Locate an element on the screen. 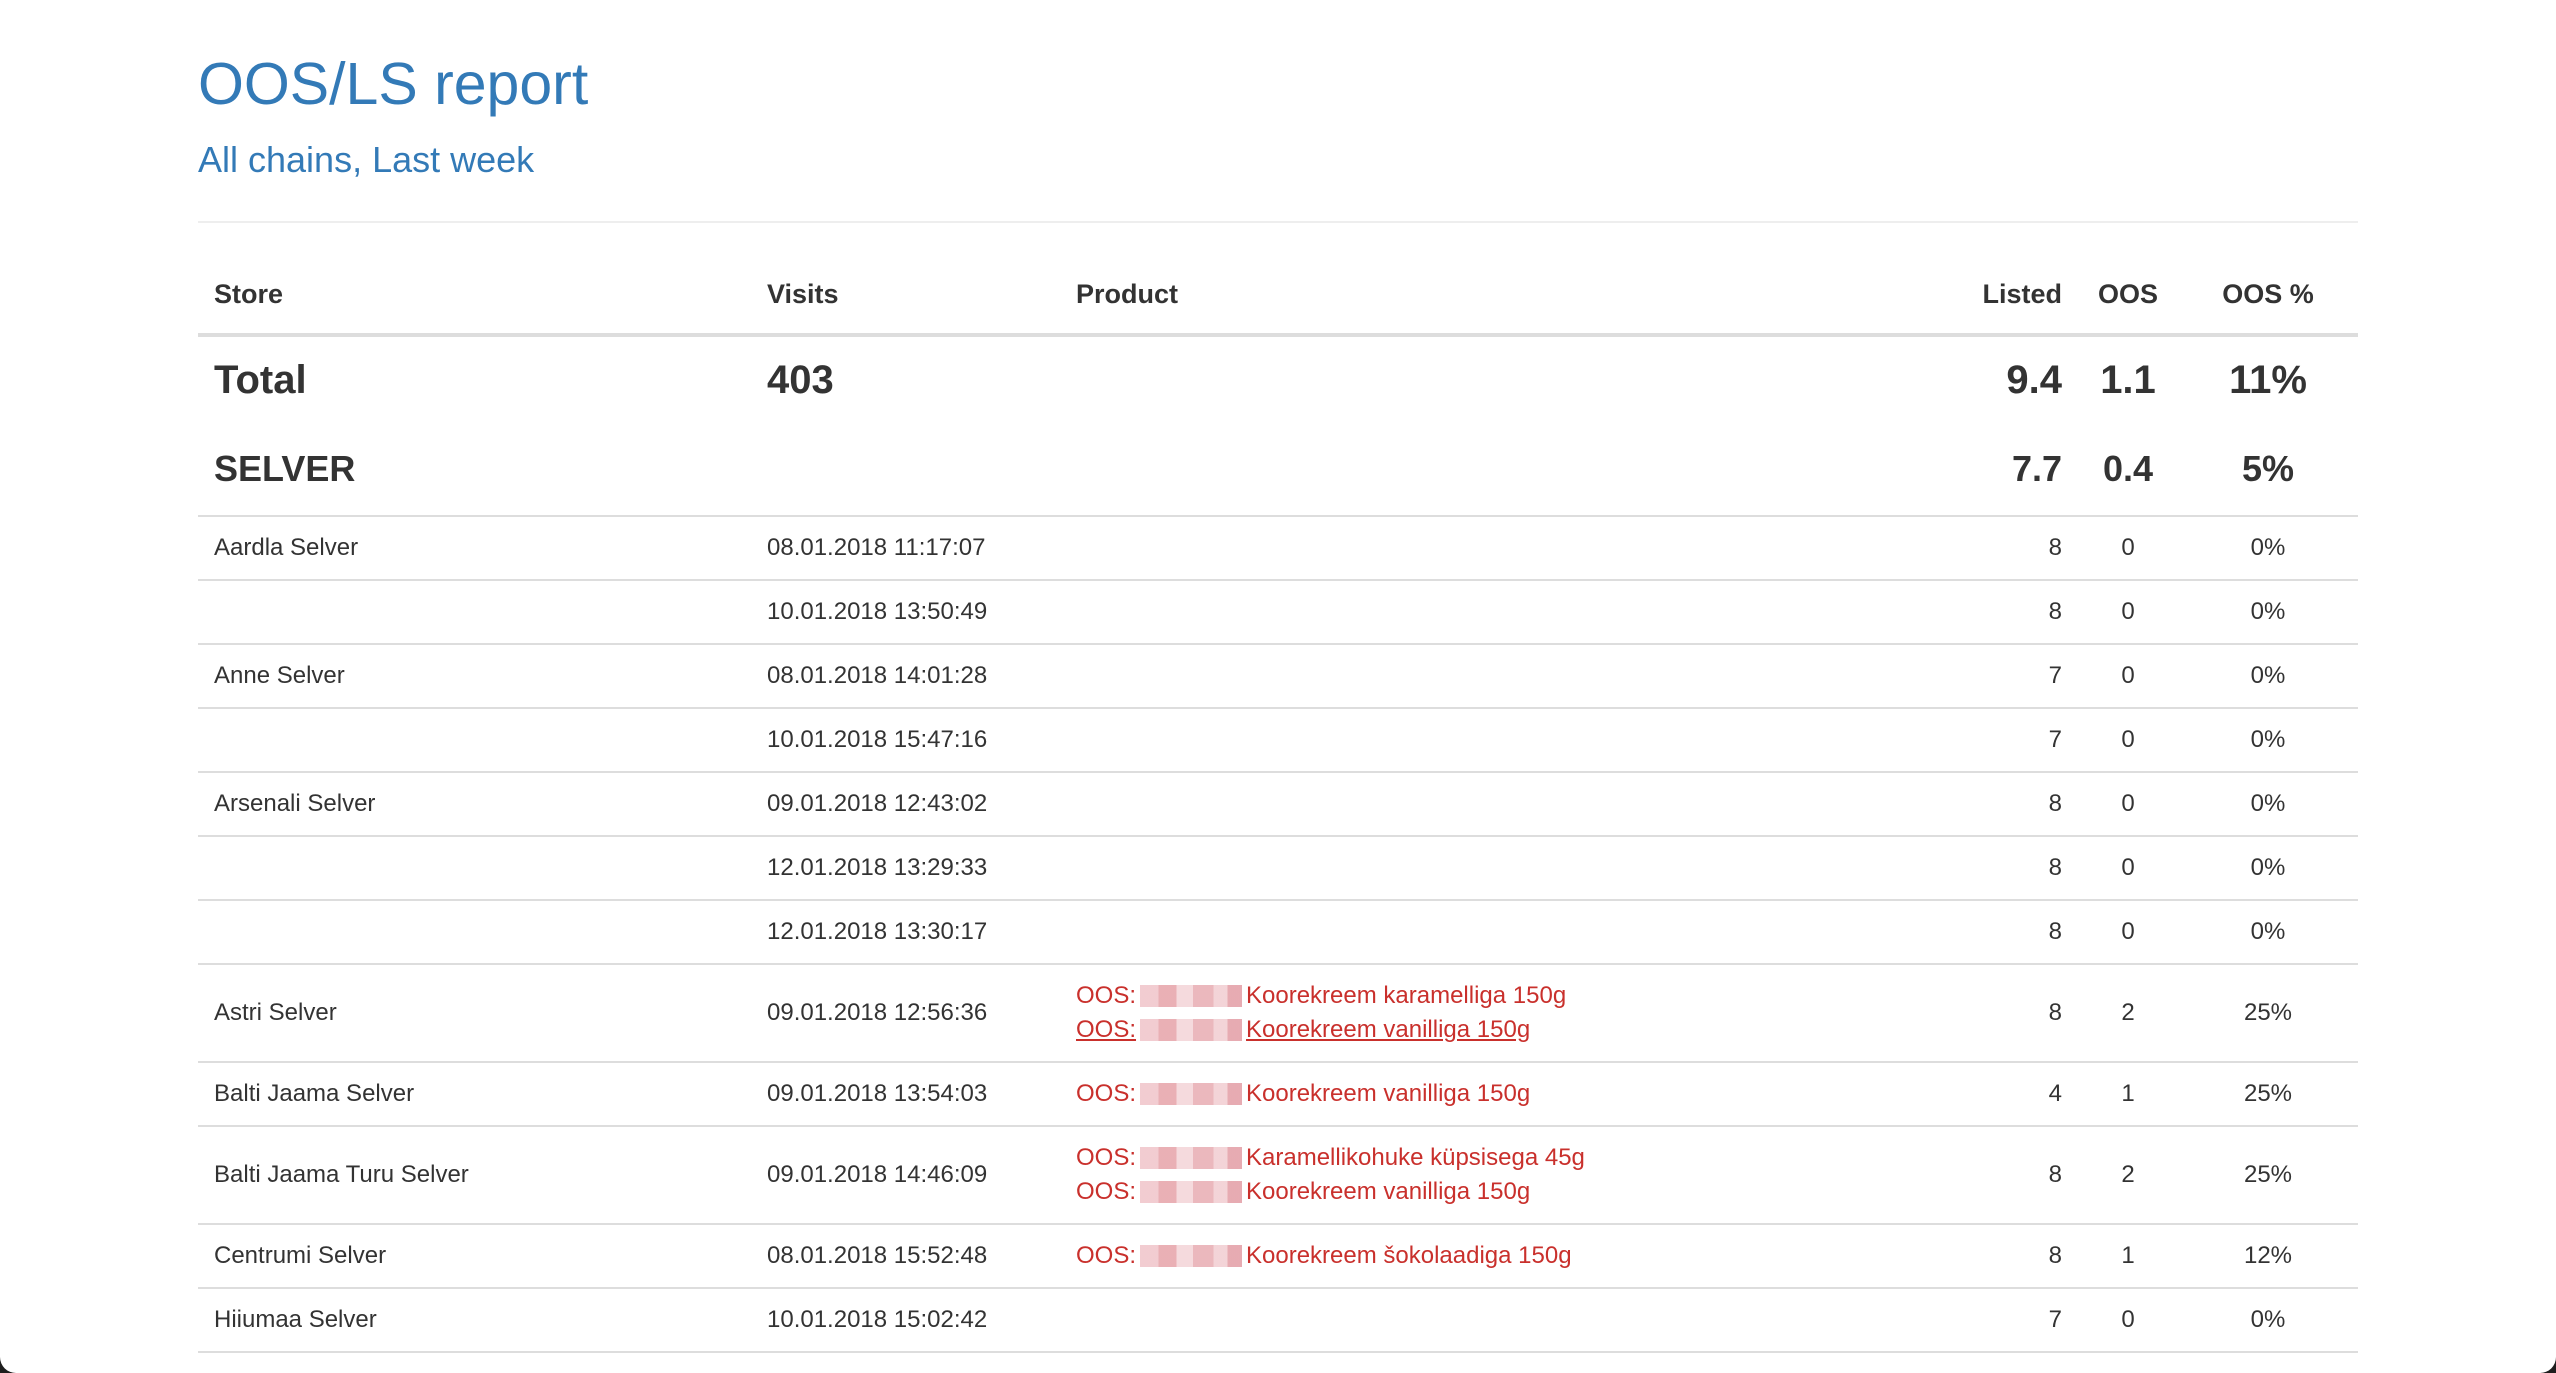 The width and height of the screenshot is (2556, 1373). column-header-store: Store is located at coordinates (474, 296).